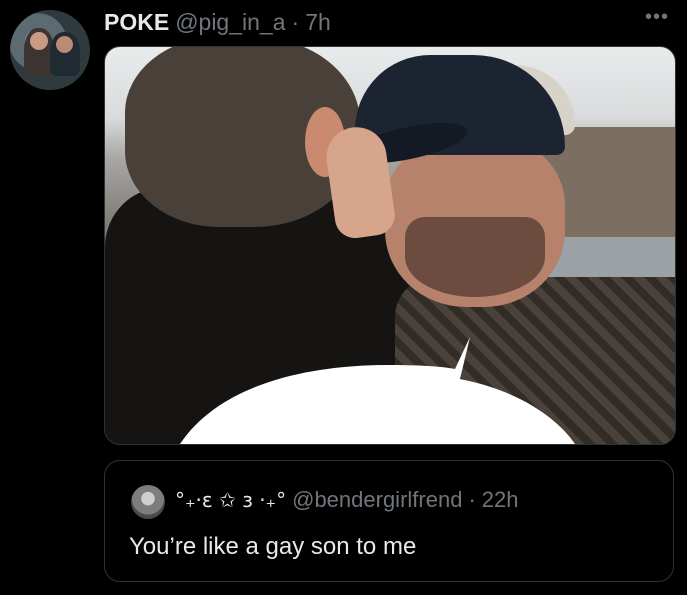 The width and height of the screenshot is (687, 595). I want to click on tweet-header: POKE @pig_in_a · 7h, so click(370, 22).